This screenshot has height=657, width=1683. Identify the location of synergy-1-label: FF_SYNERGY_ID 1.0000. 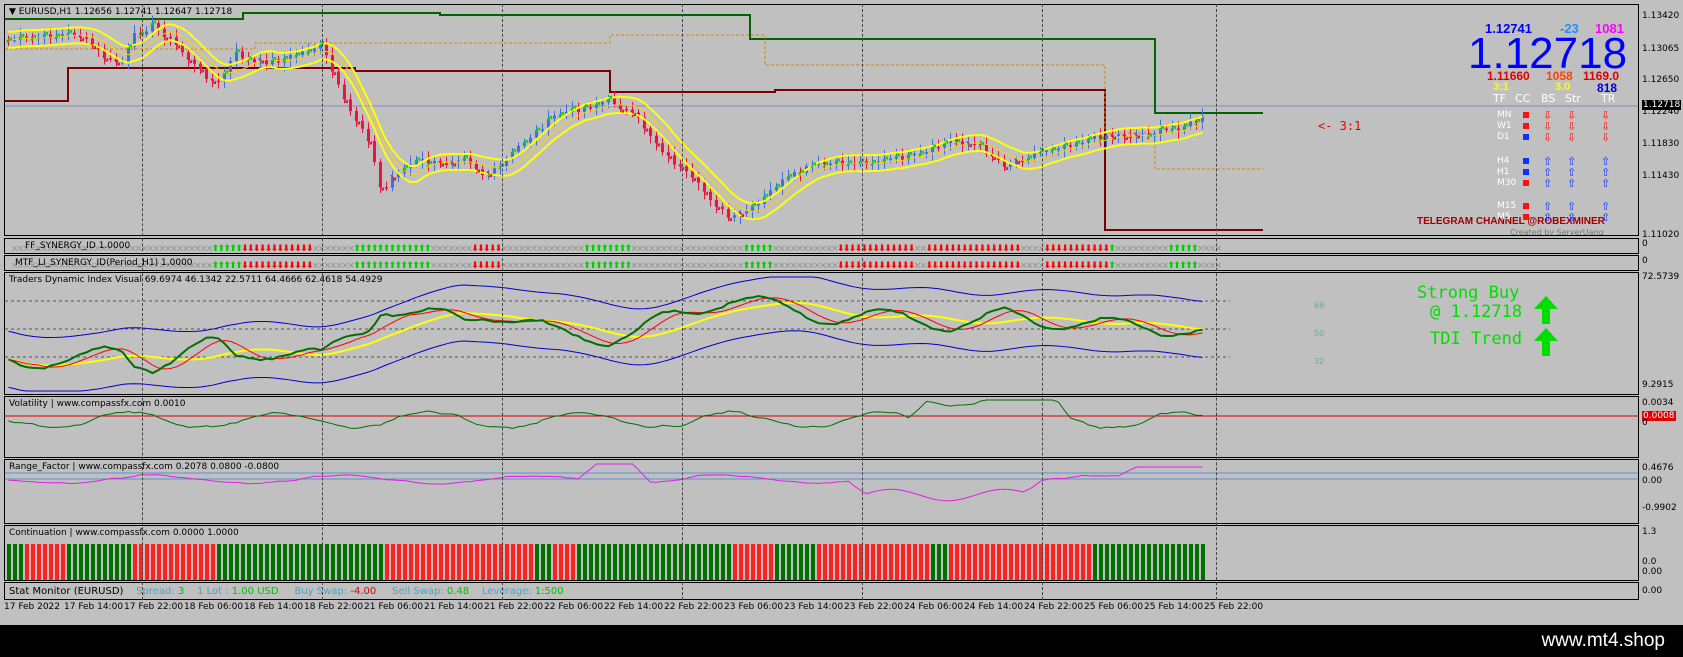
(78, 246).